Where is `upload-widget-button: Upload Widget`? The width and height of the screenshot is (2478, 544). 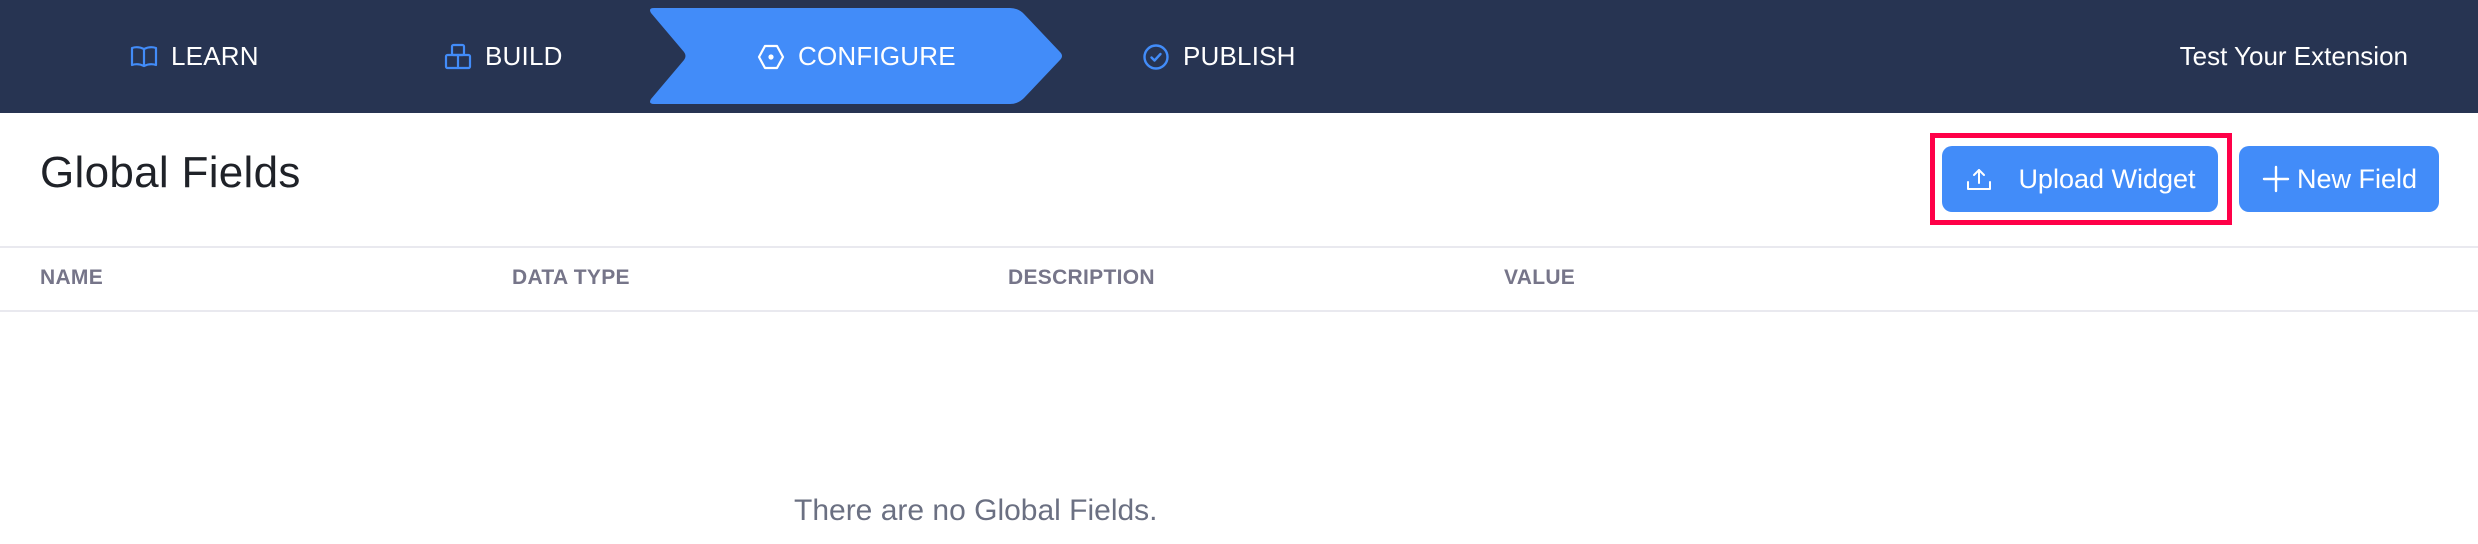 upload-widget-button: Upload Widget is located at coordinates (2080, 179).